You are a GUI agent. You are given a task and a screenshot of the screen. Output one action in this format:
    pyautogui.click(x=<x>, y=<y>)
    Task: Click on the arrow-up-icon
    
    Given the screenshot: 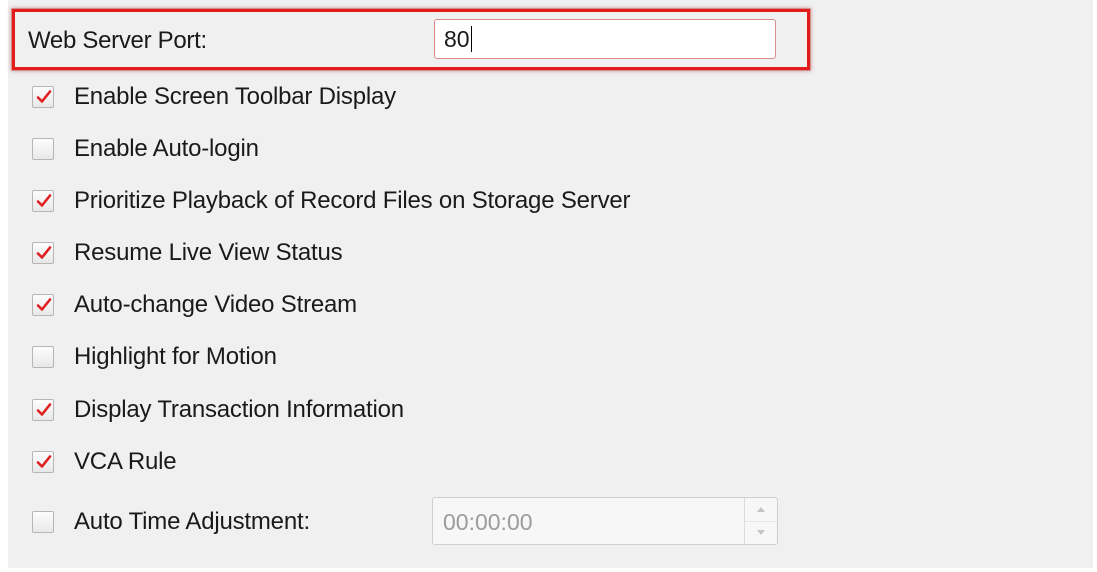 What is the action you would take?
    pyautogui.click(x=761, y=509)
    